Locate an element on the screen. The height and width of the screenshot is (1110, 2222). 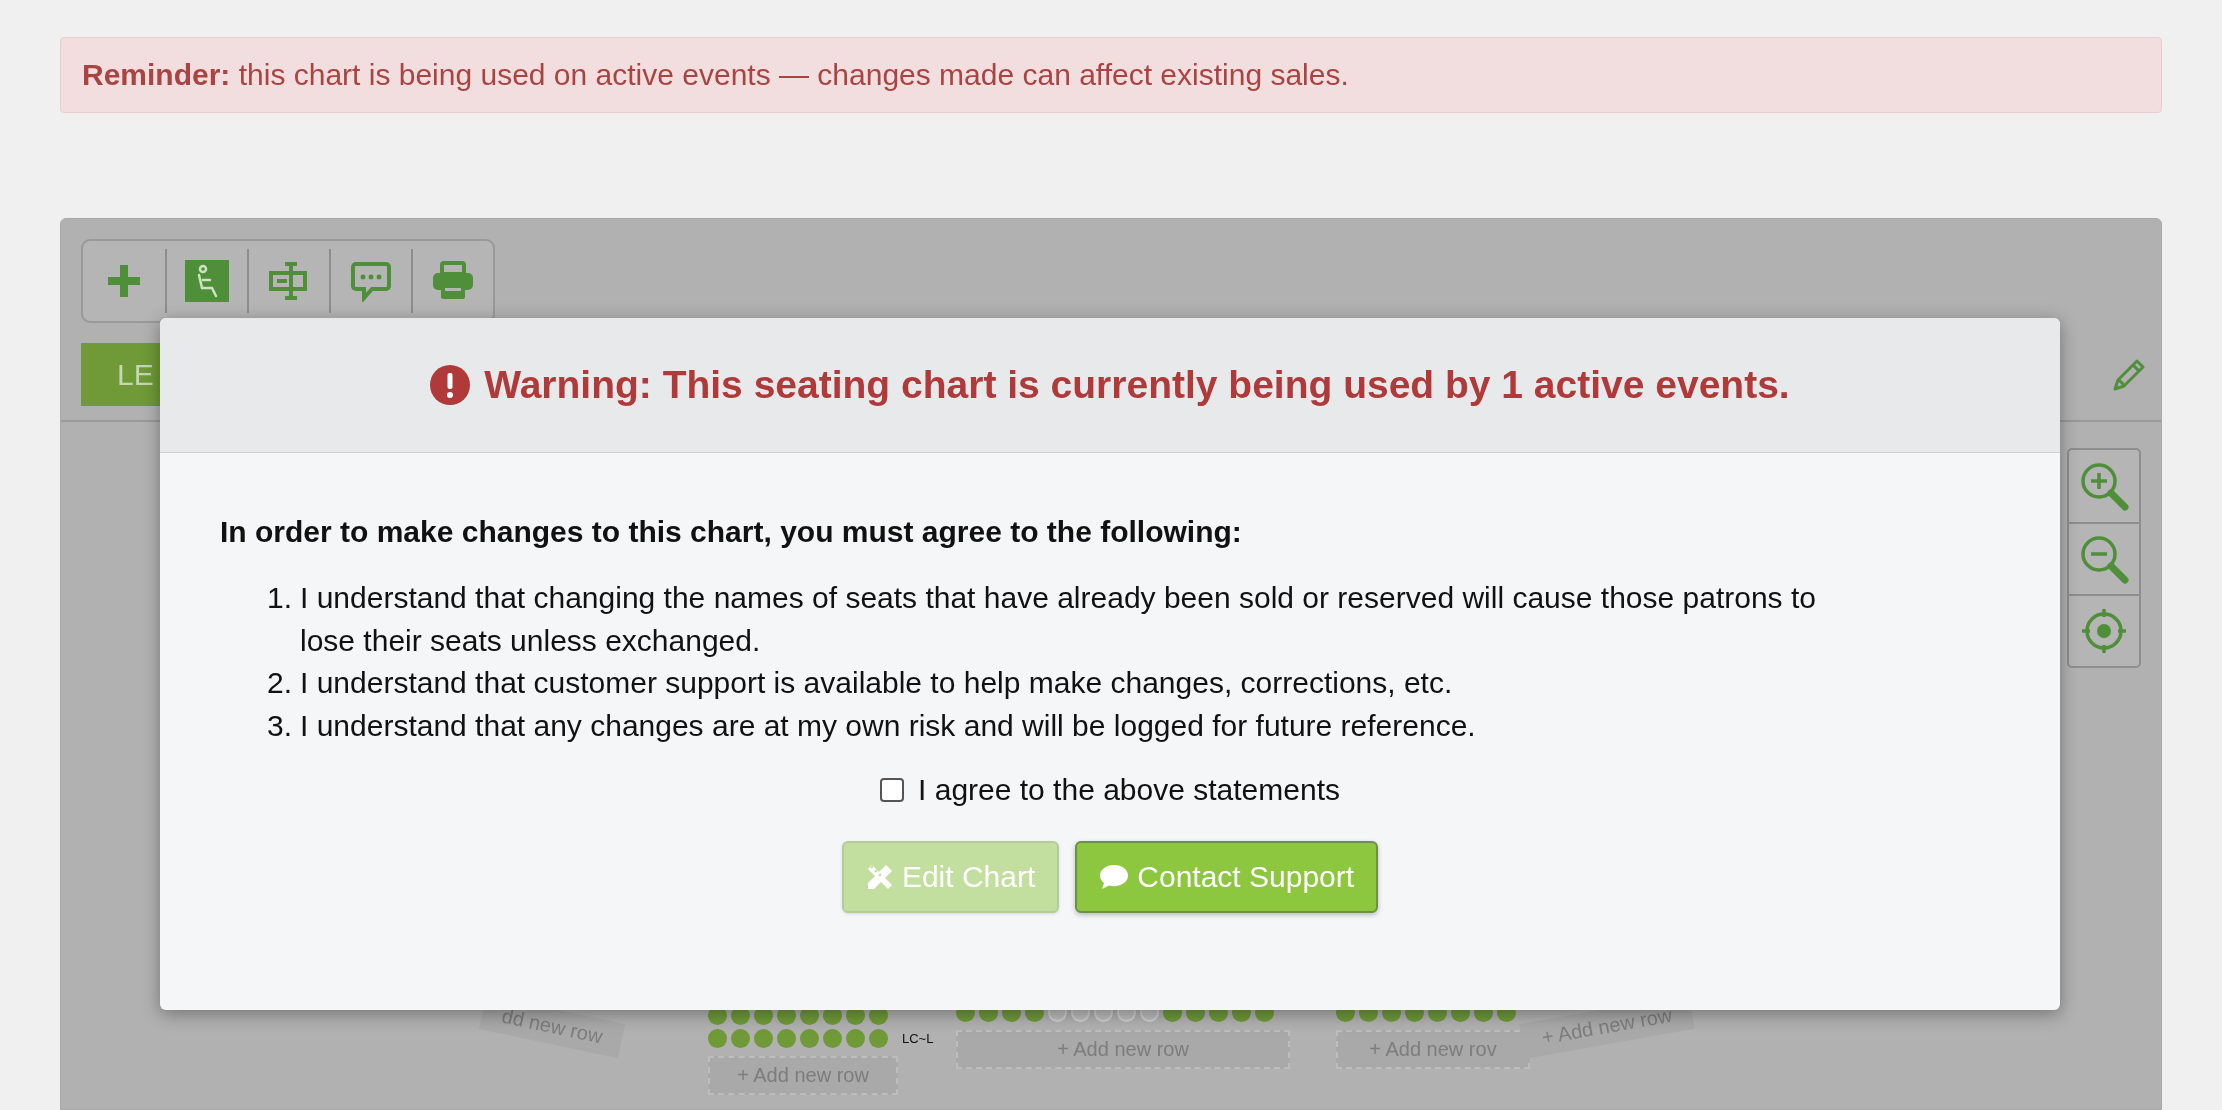
instructions-text: In order to make changes to this chart, you must agree to the following: is located at coordinates (731, 532).